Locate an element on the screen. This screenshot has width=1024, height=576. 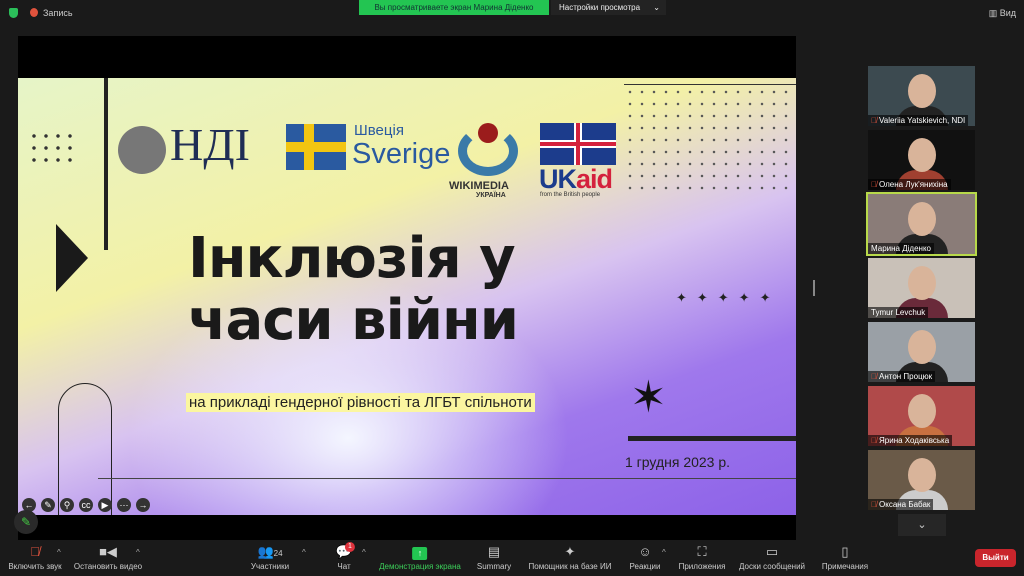
zoom-icon: ⚲ is located at coordinates (67, 505).